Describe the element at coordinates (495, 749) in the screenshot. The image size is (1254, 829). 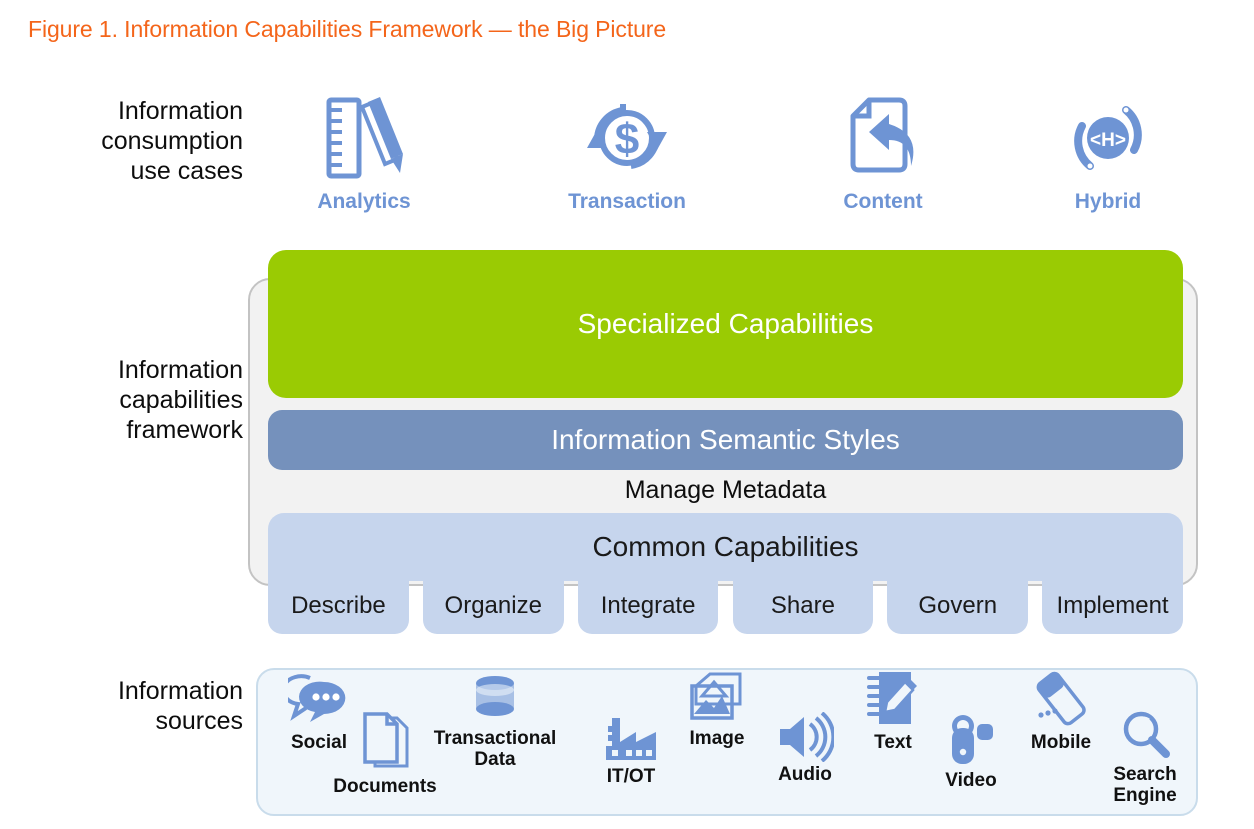
I see `information-source-label: Transactional Data` at that location.